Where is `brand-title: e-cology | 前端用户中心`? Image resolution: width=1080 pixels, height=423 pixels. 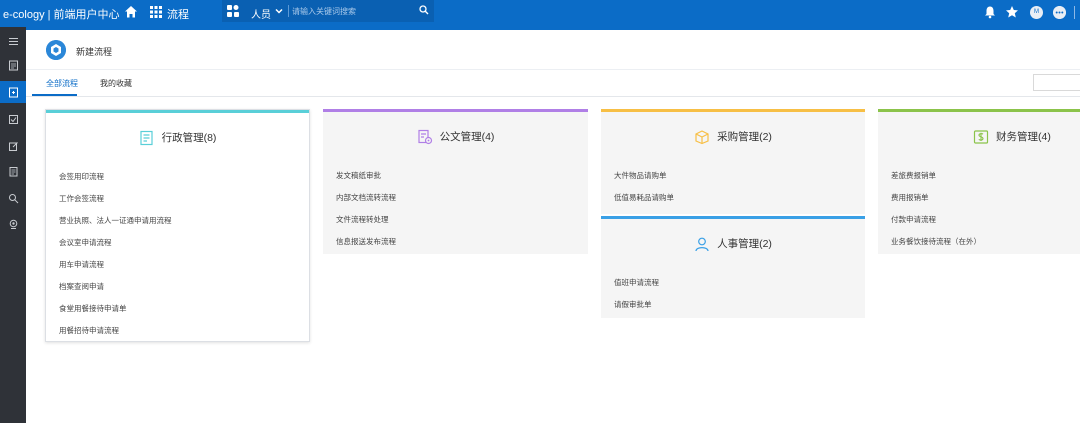 brand-title: e-cology | 前端用户中心 is located at coordinates (61, 14).